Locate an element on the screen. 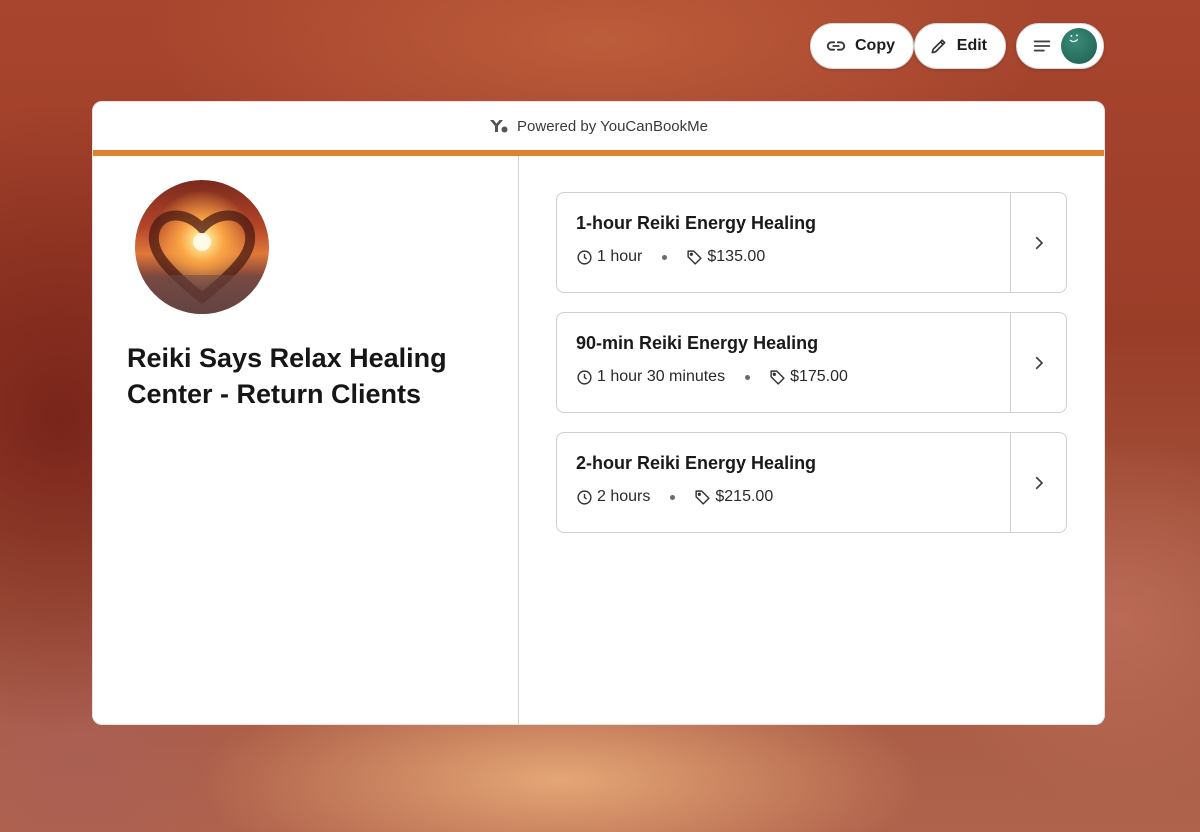  profile-image is located at coordinates (202, 247).